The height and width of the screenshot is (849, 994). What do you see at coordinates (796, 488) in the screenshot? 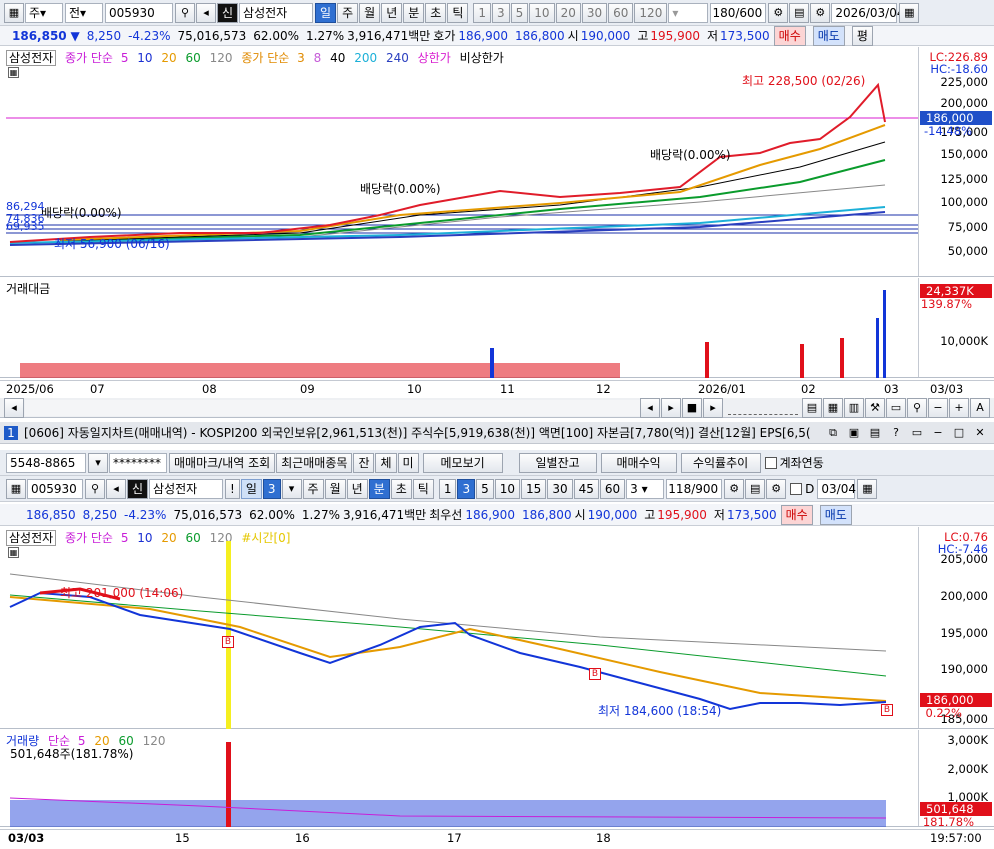
I see `d-checkbox` at bounding box center [796, 488].